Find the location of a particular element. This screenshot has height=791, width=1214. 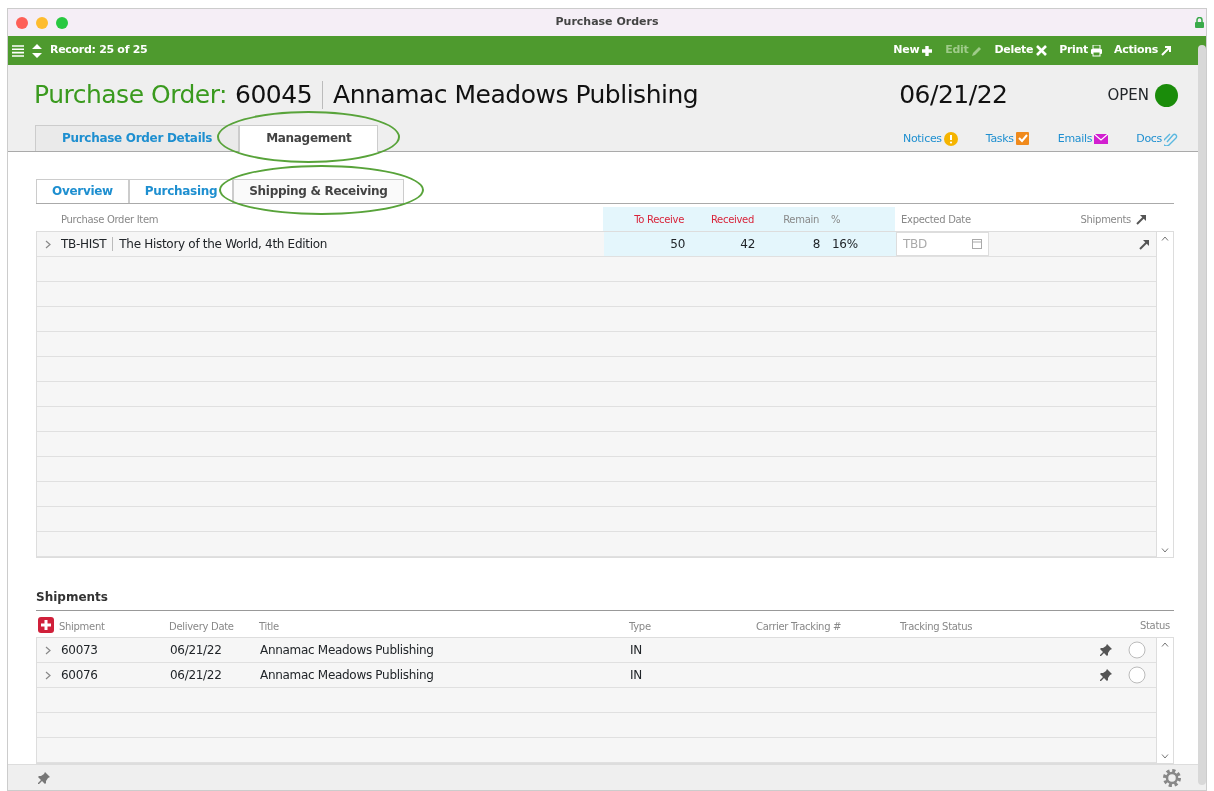

tab: Management is located at coordinates (309, 138).